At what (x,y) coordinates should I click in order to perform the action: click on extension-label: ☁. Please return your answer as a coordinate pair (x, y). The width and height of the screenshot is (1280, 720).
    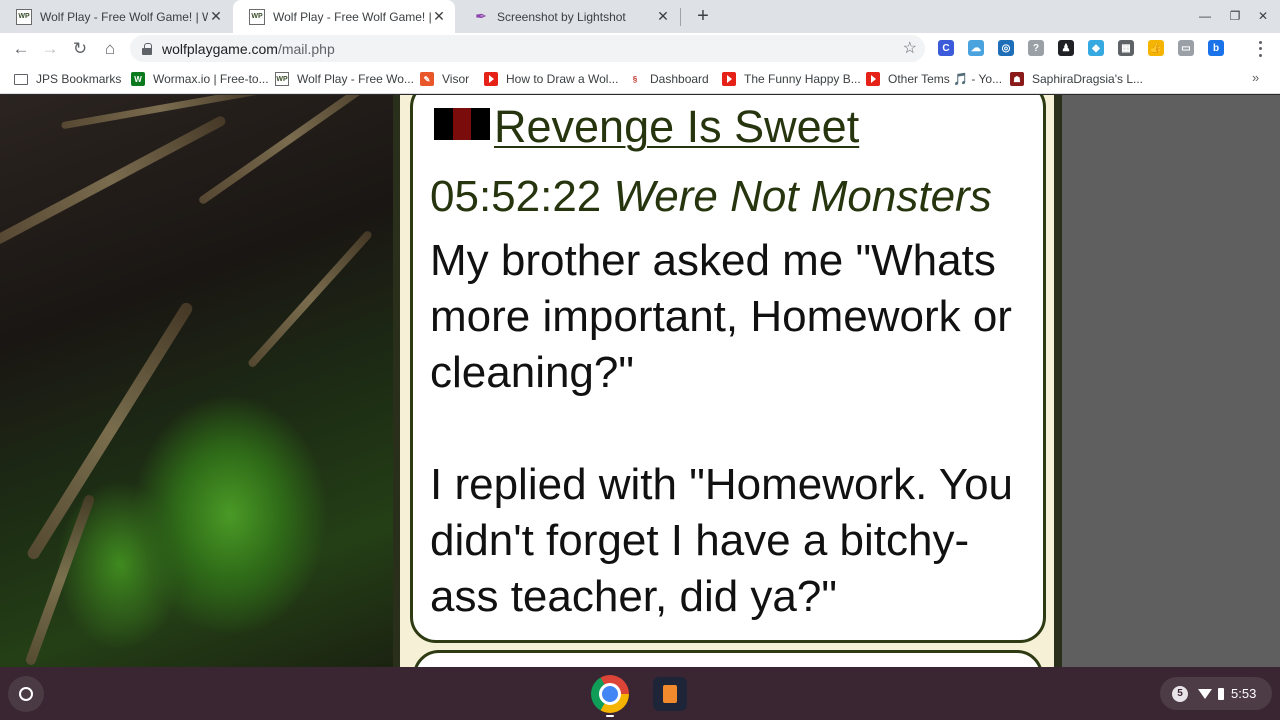
    Looking at the image, I should click on (976, 48).